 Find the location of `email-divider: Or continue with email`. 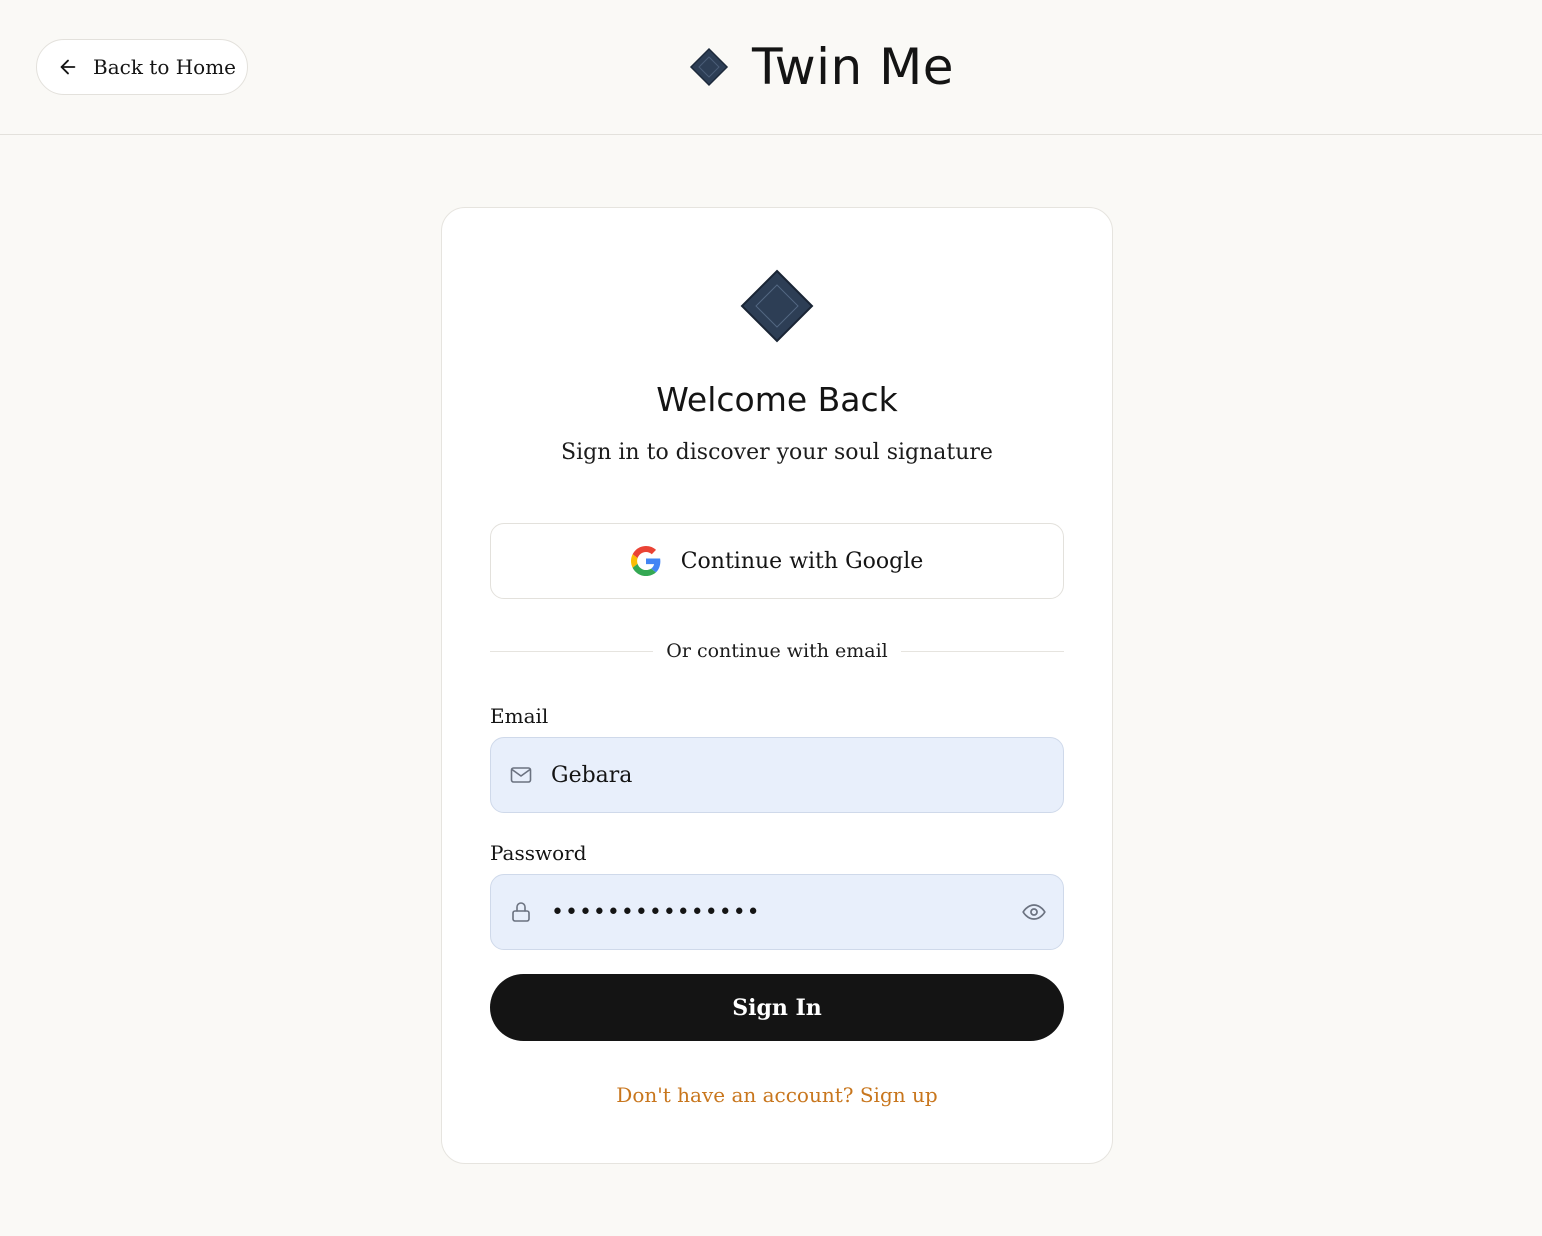

email-divider: Or continue with email is located at coordinates (777, 651).